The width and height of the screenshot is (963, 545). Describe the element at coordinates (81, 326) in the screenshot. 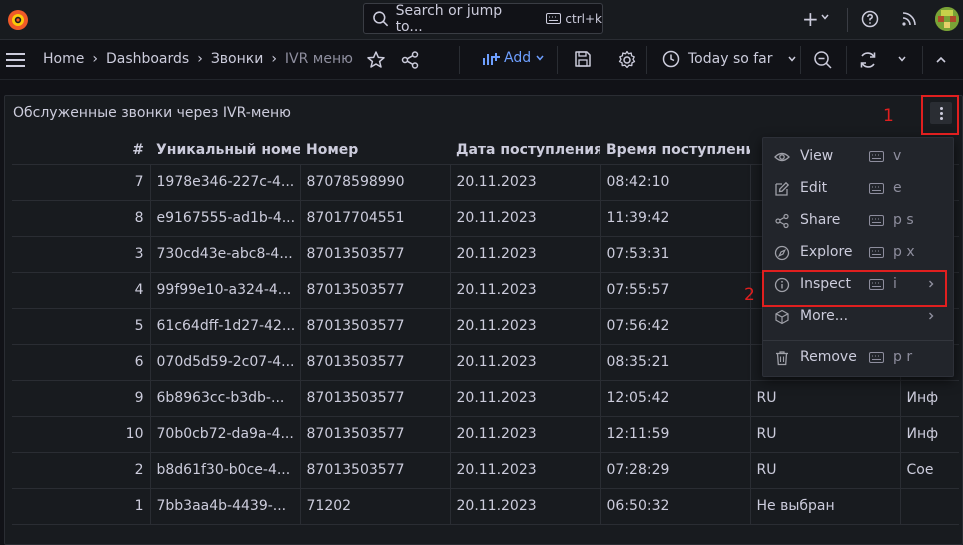

I see `table-cell: 5` at that location.